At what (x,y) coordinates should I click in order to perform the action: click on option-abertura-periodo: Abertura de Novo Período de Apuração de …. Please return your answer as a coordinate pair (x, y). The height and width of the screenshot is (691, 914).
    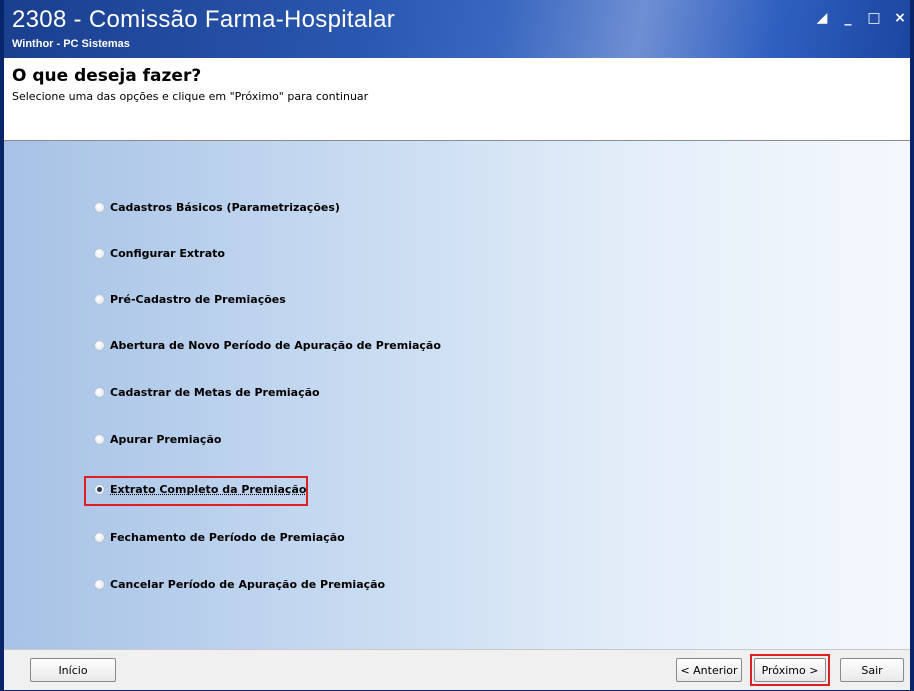
    Looking at the image, I should click on (262, 345).